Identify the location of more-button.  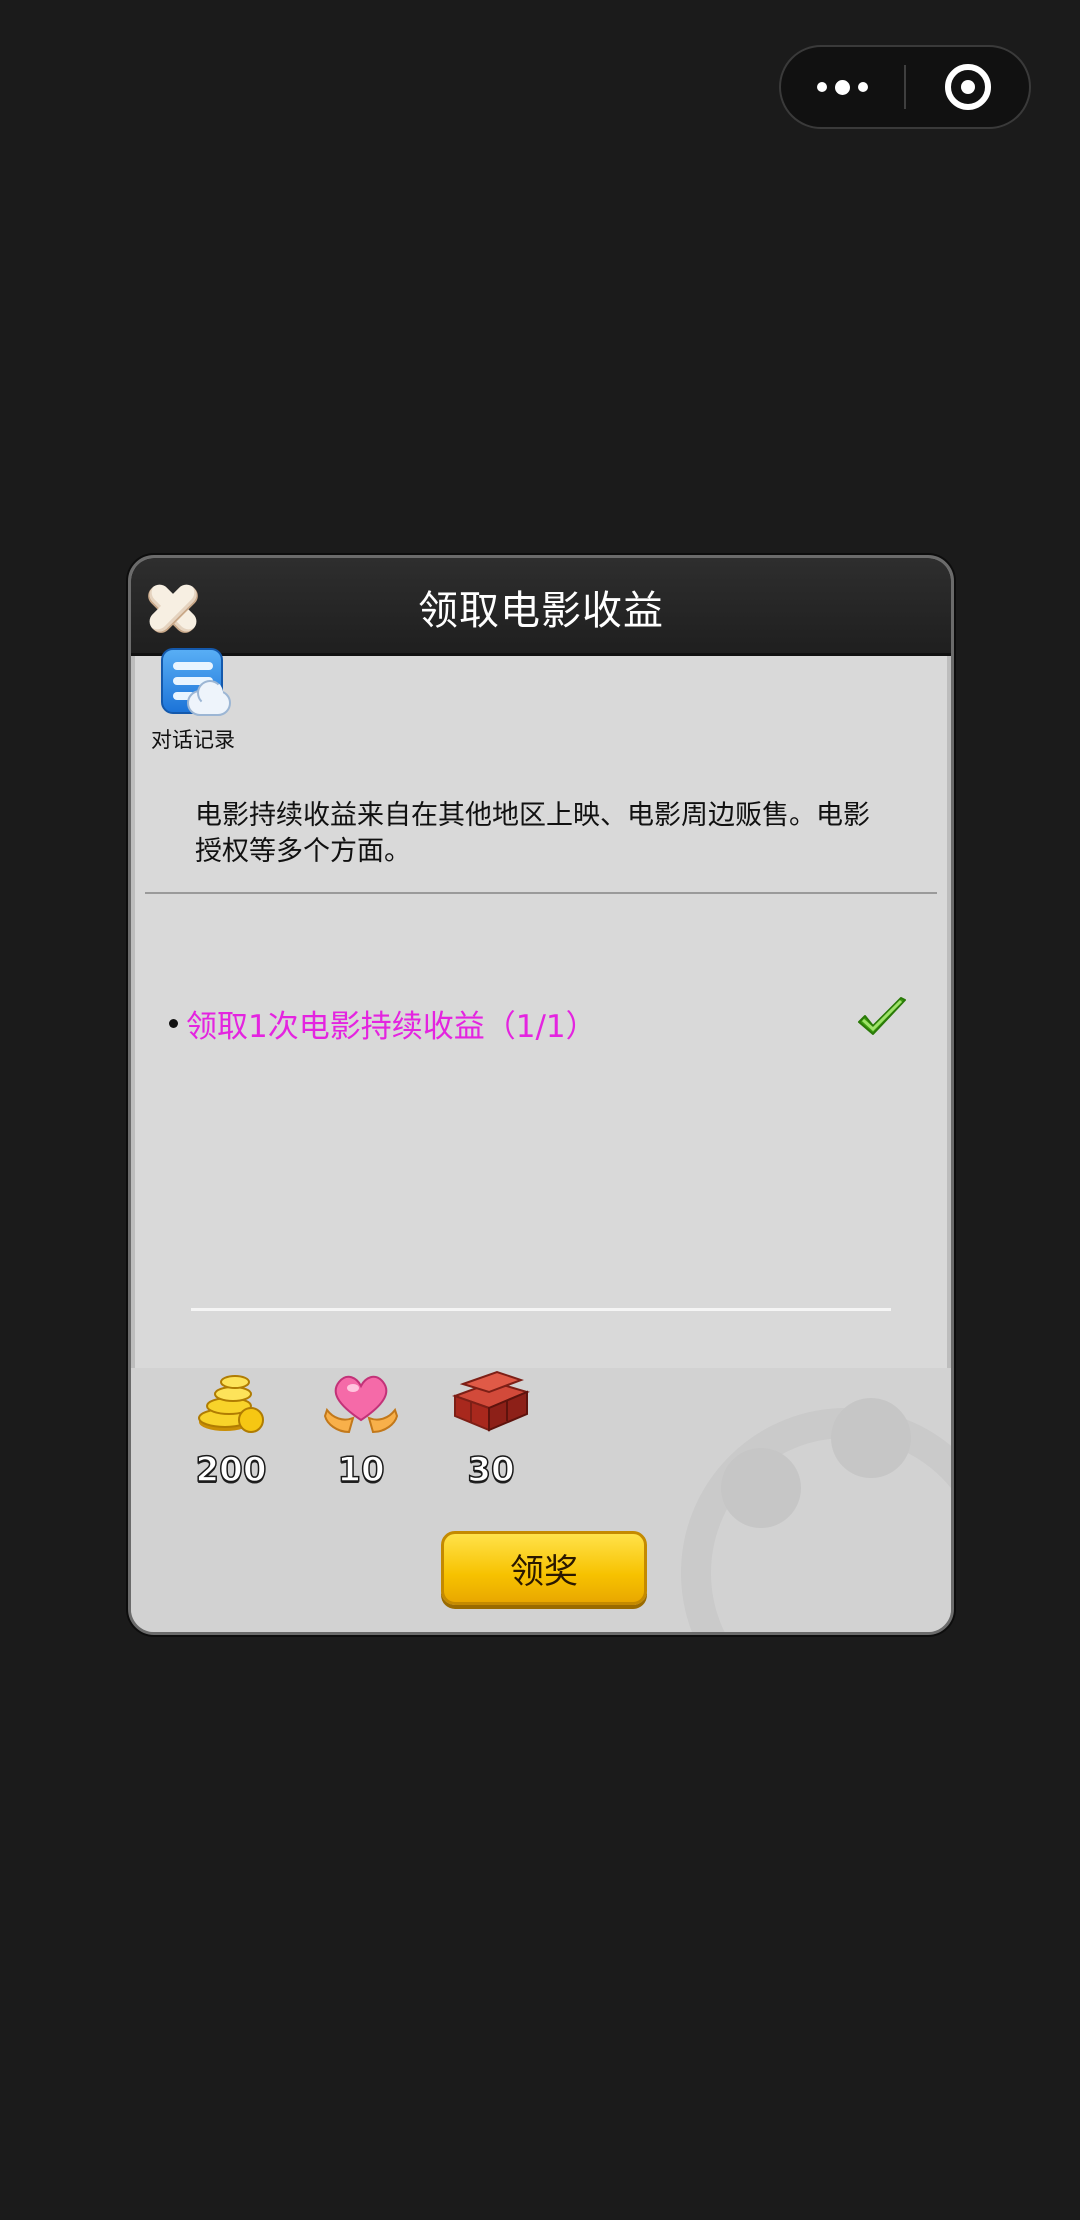
(842, 87).